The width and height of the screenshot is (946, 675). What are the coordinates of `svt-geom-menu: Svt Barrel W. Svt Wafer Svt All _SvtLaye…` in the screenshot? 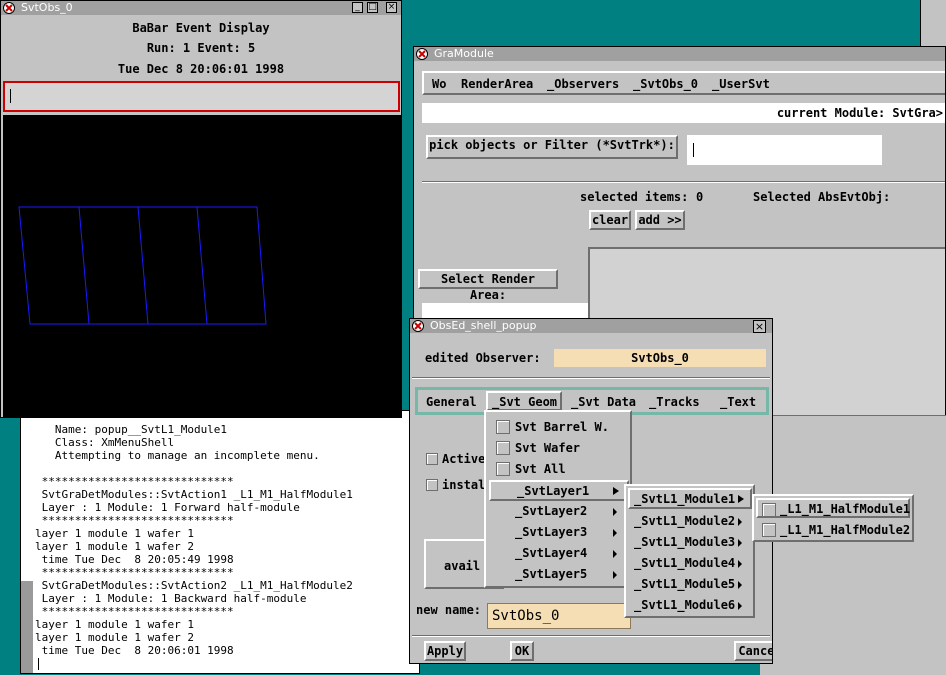 It's located at (558, 499).